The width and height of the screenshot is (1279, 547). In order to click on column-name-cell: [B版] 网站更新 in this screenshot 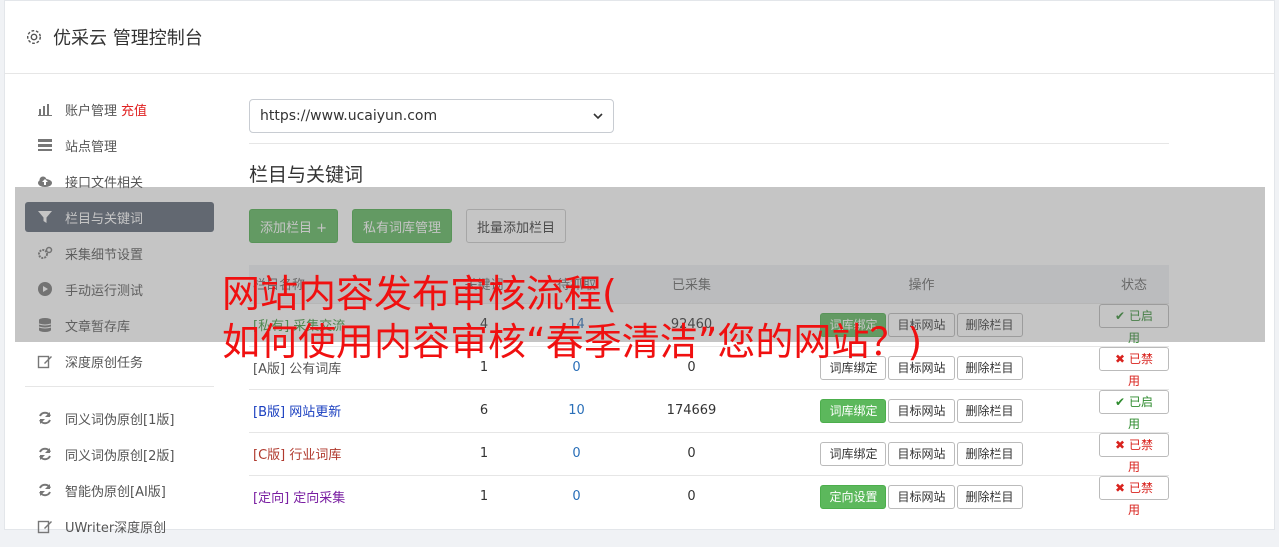, I will do `click(351, 410)`.